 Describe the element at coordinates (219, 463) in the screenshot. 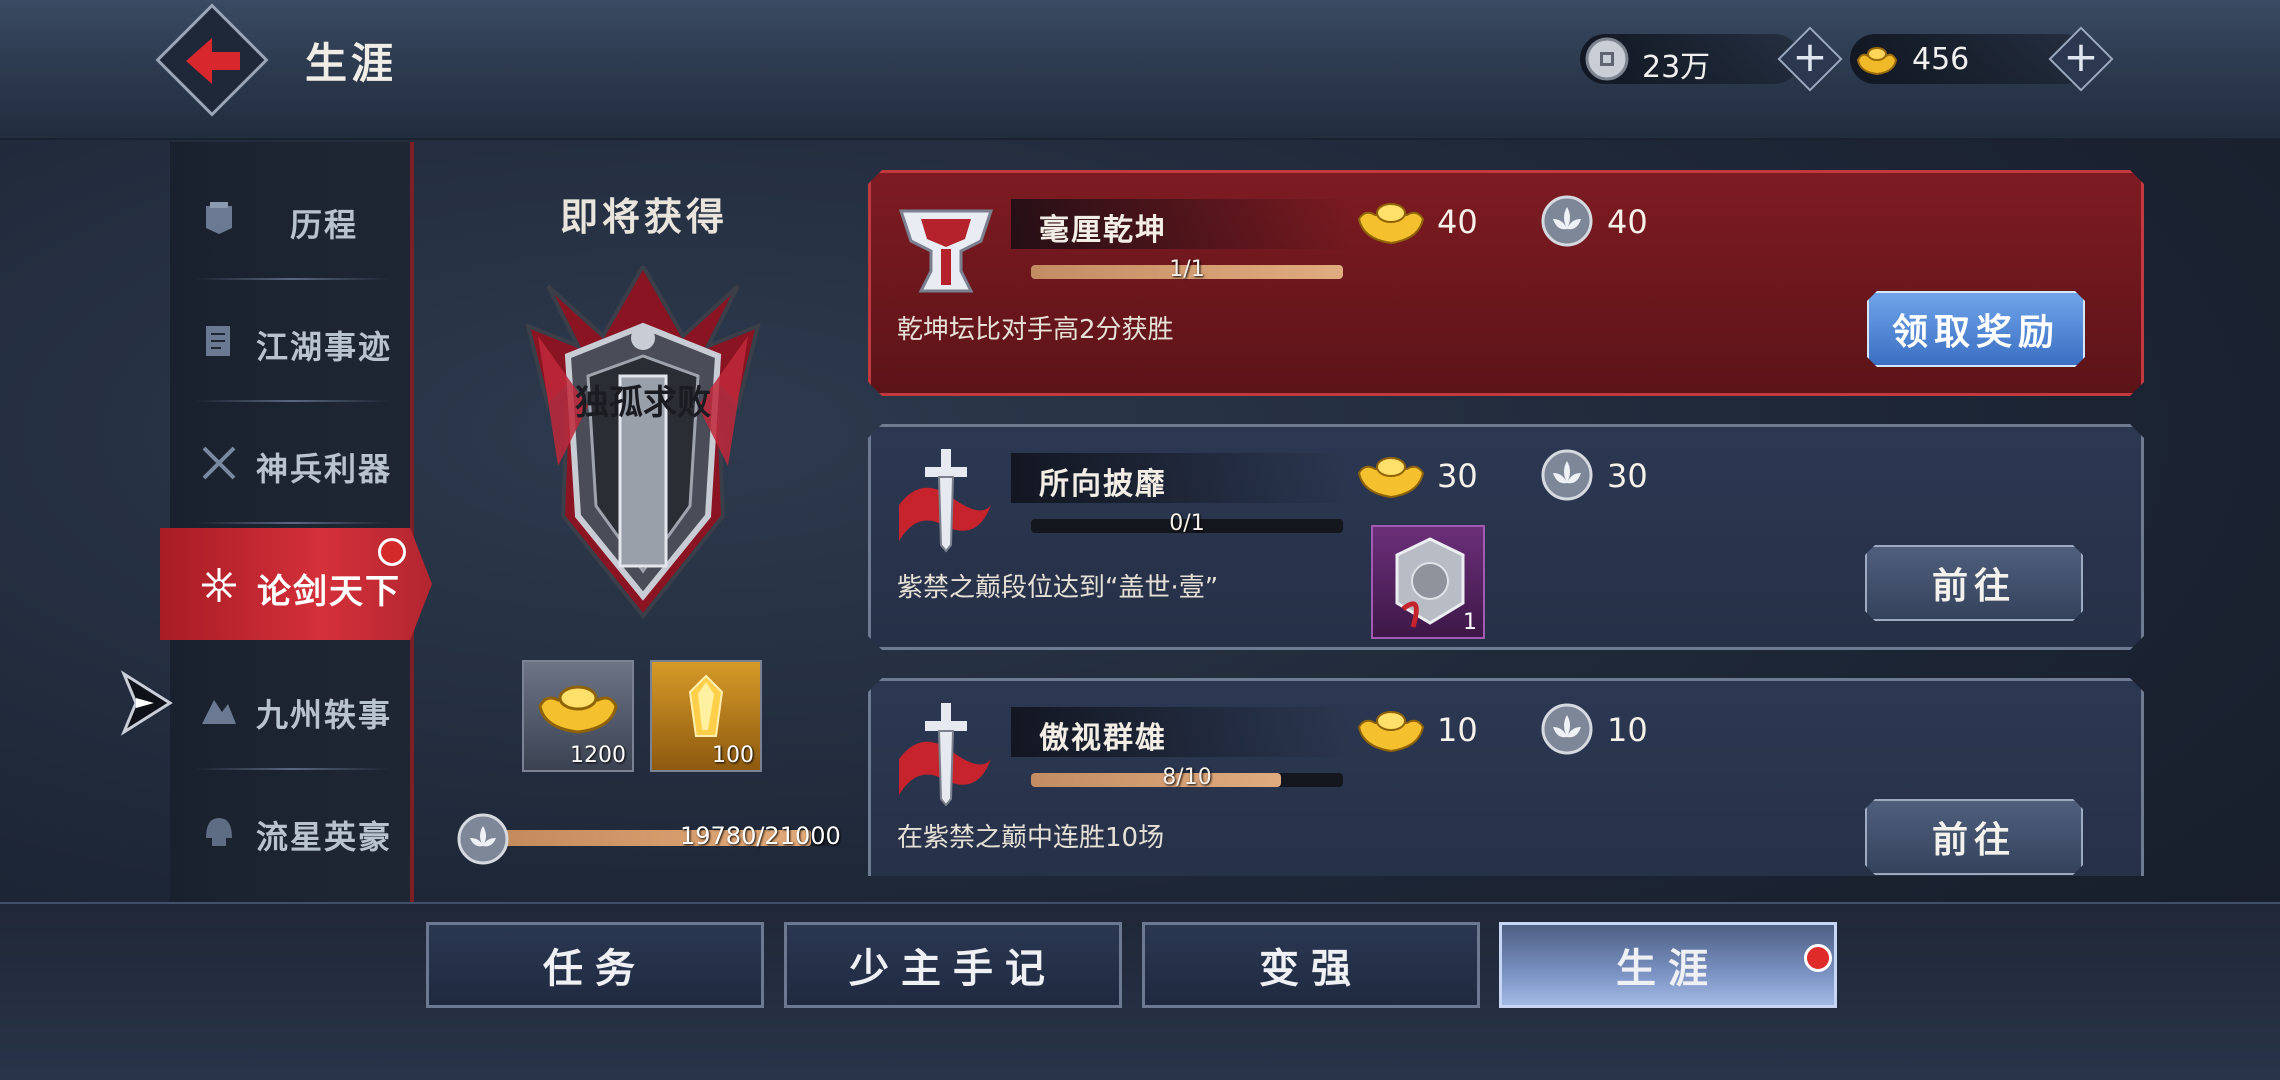

I see `crossed-swords-icon` at that location.